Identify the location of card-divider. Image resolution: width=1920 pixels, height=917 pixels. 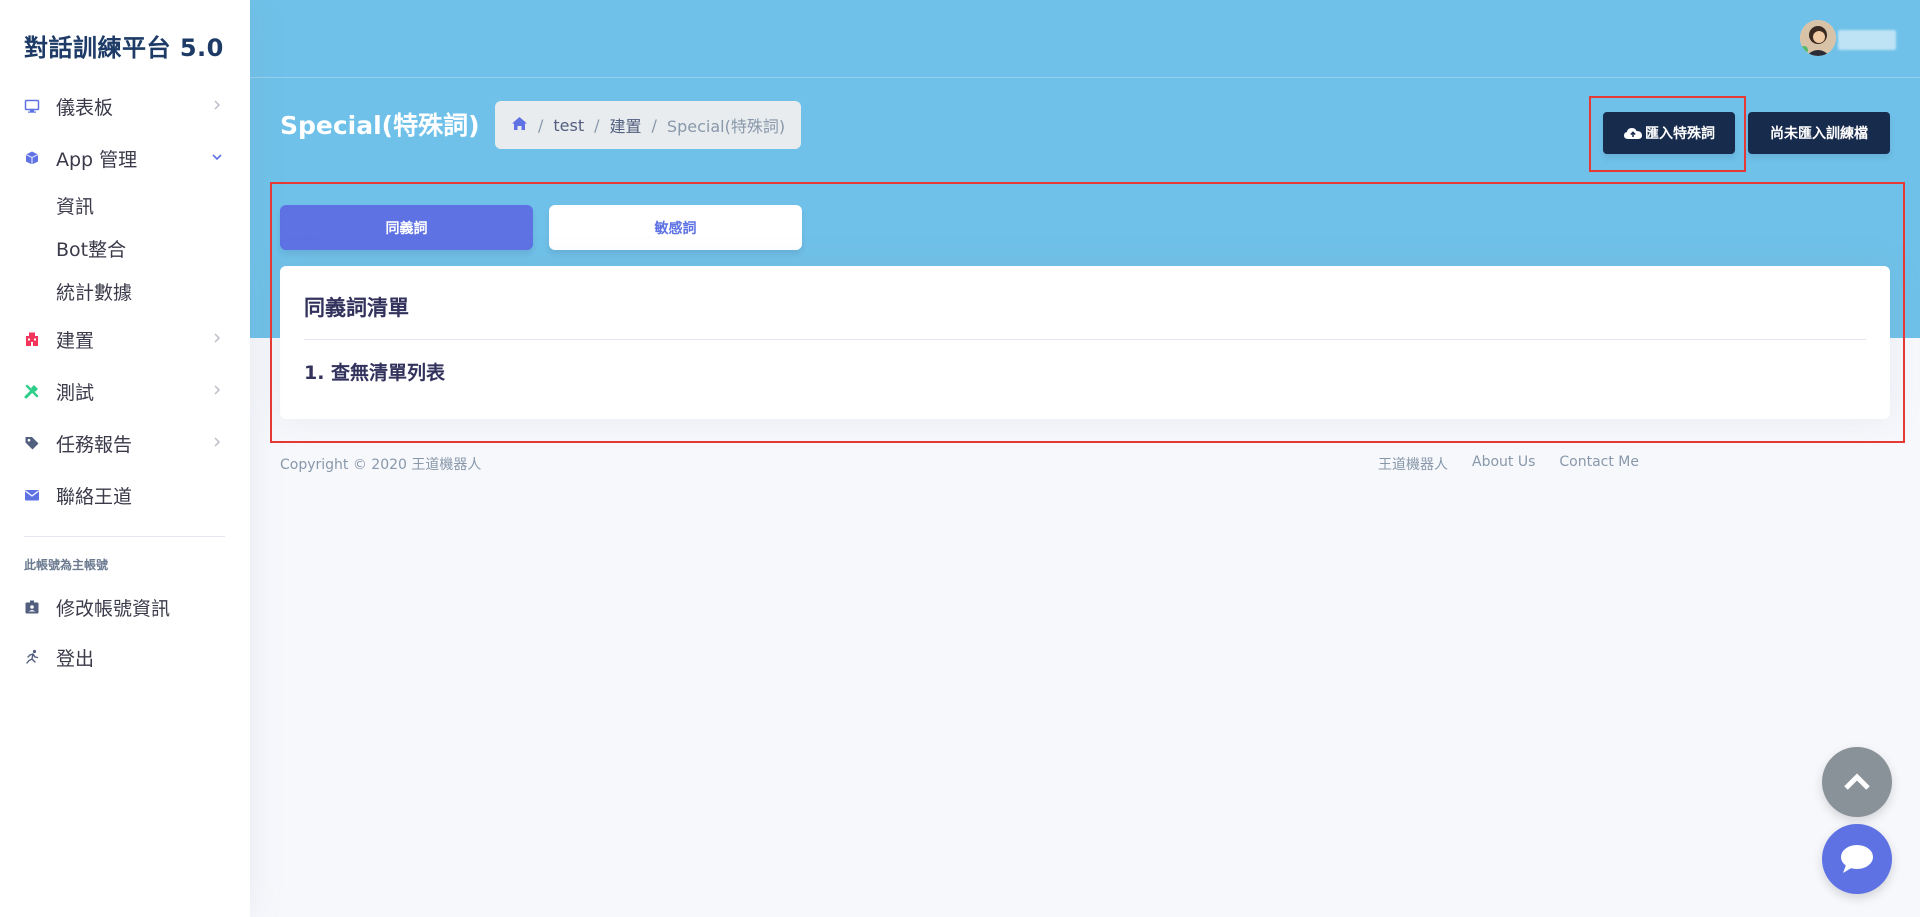
(1085, 339).